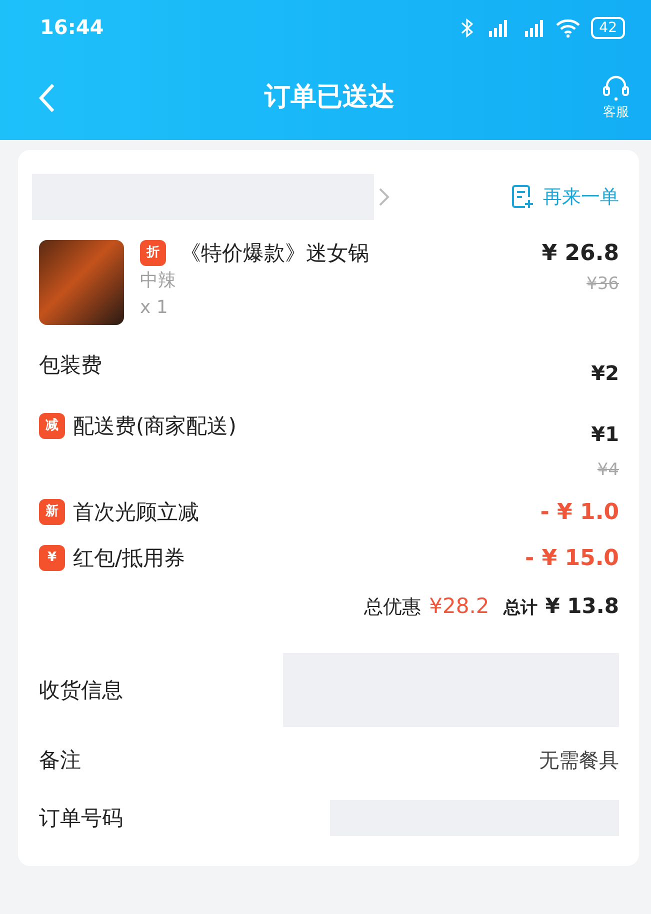 This screenshot has width=651, height=914. I want to click on original-price: ¥36, so click(602, 284).